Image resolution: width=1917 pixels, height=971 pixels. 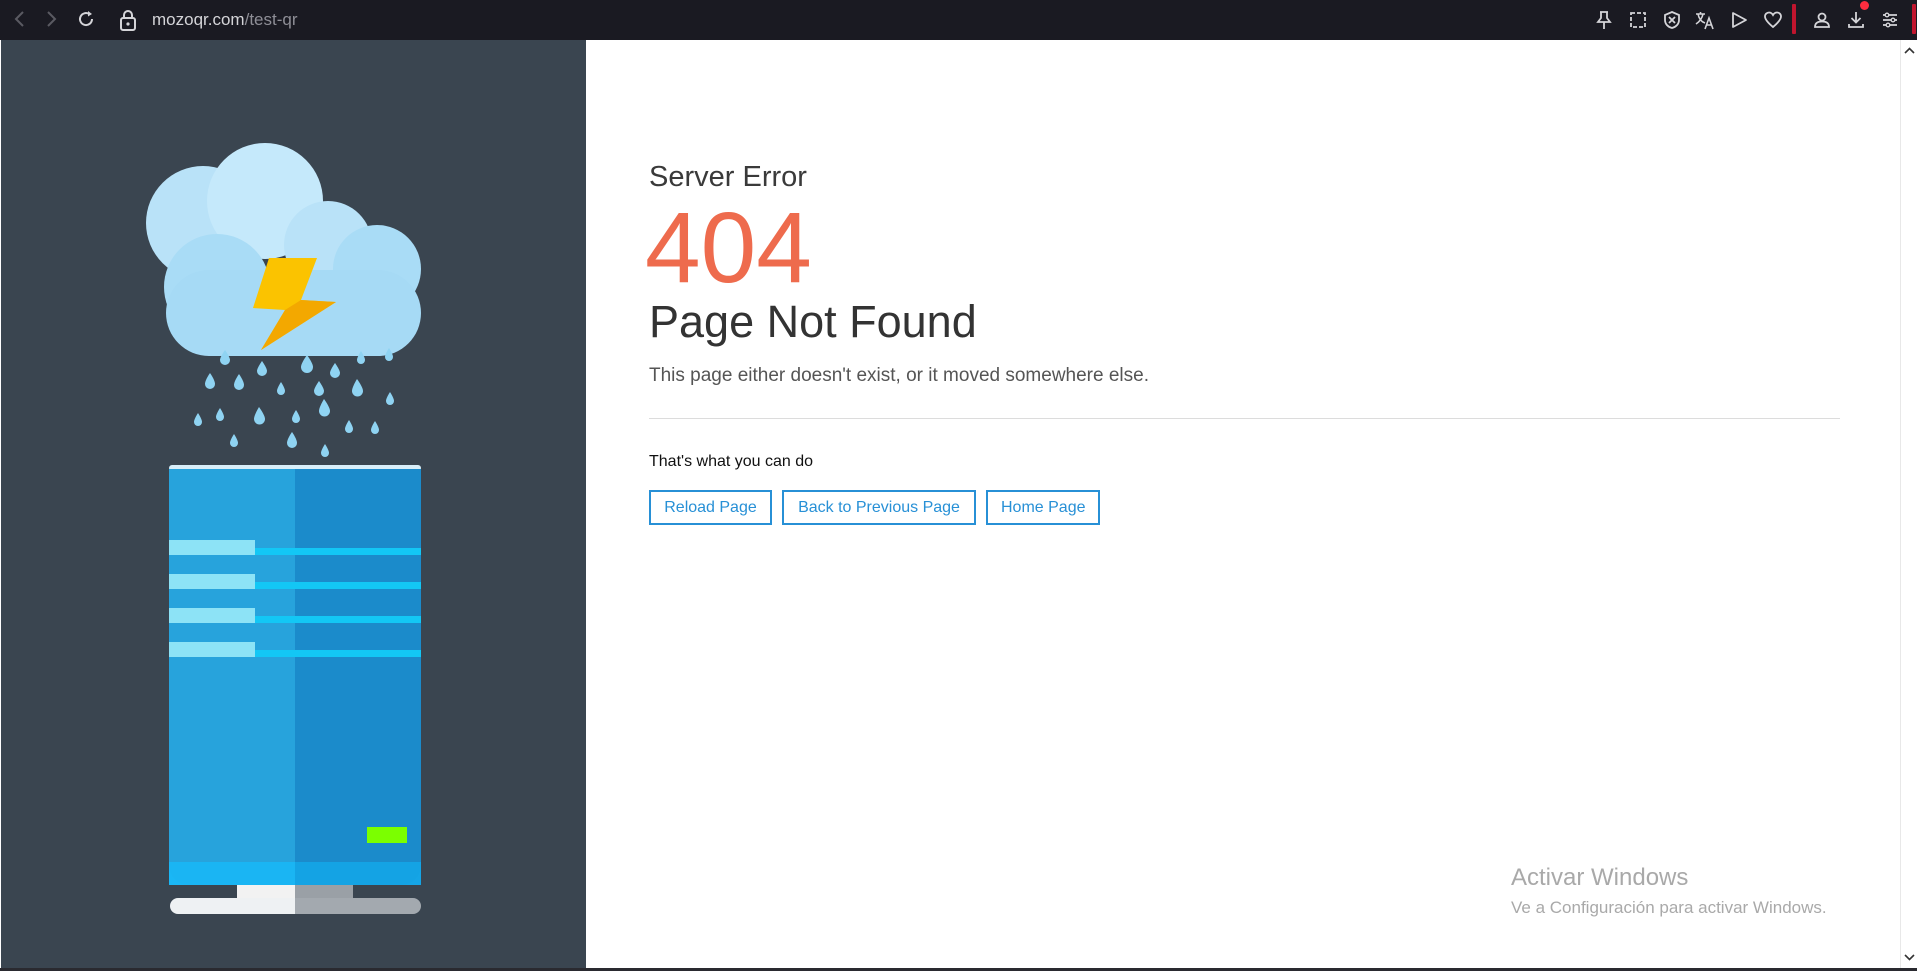 I want to click on divider, so click(x=1244, y=418).